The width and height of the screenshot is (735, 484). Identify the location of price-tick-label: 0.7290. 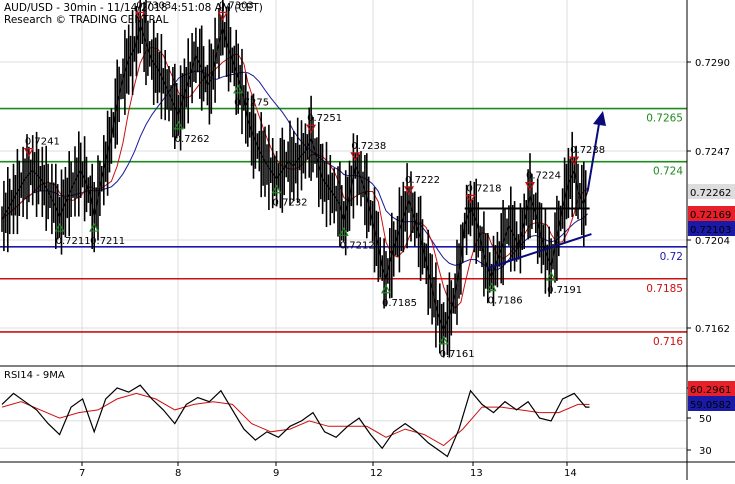
(712, 63).